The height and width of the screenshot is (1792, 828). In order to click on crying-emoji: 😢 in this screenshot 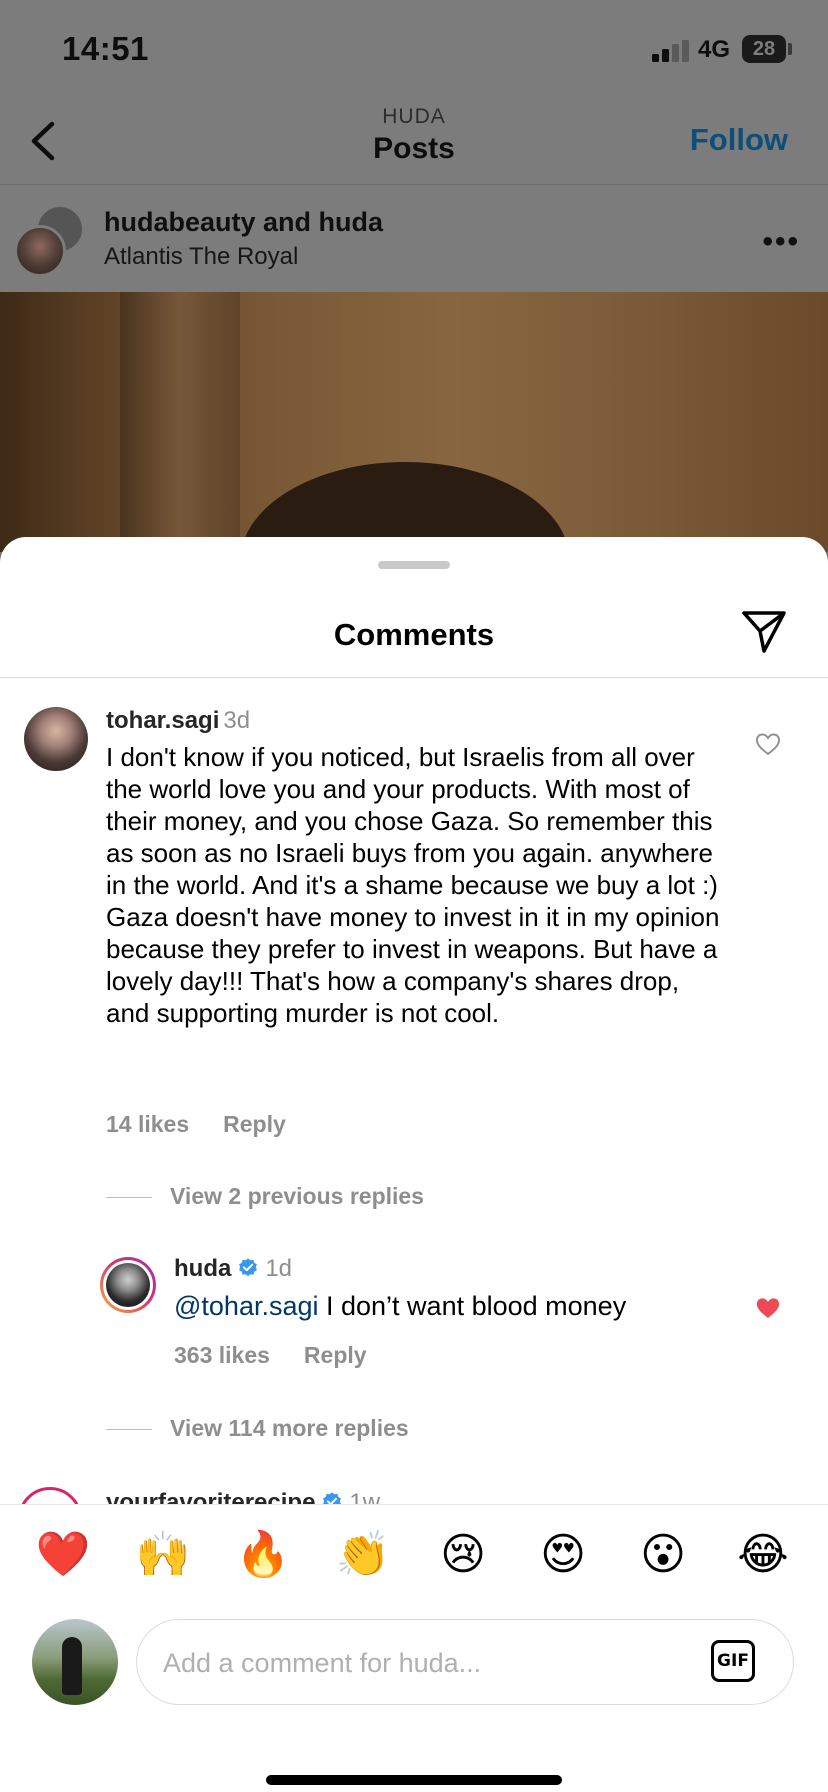, I will do `click(463, 1555)`.